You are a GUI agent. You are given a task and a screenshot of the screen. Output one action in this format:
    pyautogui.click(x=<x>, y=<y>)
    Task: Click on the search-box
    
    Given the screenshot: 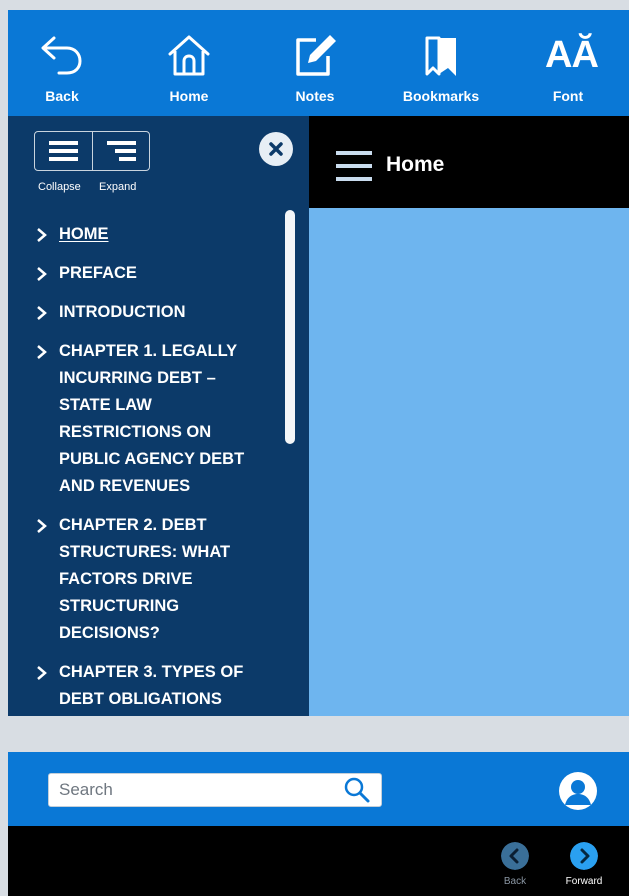 What is the action you would take?
    pyautogui.click(x=215, y=790)
    